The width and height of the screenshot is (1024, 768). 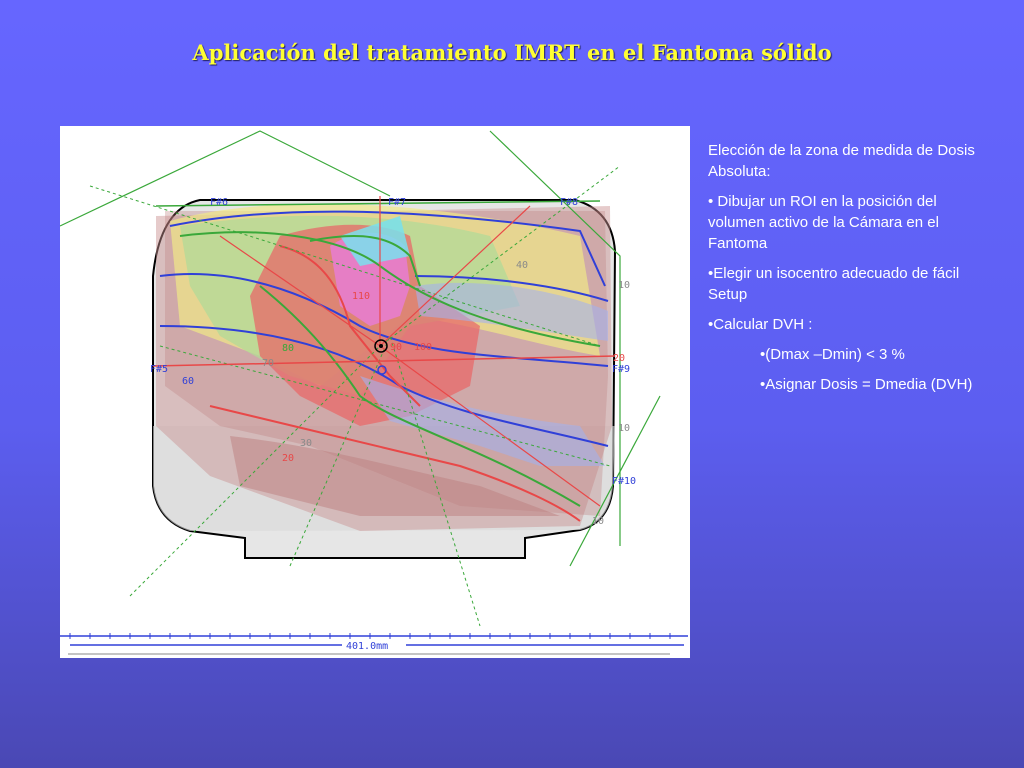 What do you see at coordinates (832, 354) in the screenshot?
I see `sub-bullet-dmax: •(Dmax –Dmin) < 3 %` at bounding box center [832, 354].